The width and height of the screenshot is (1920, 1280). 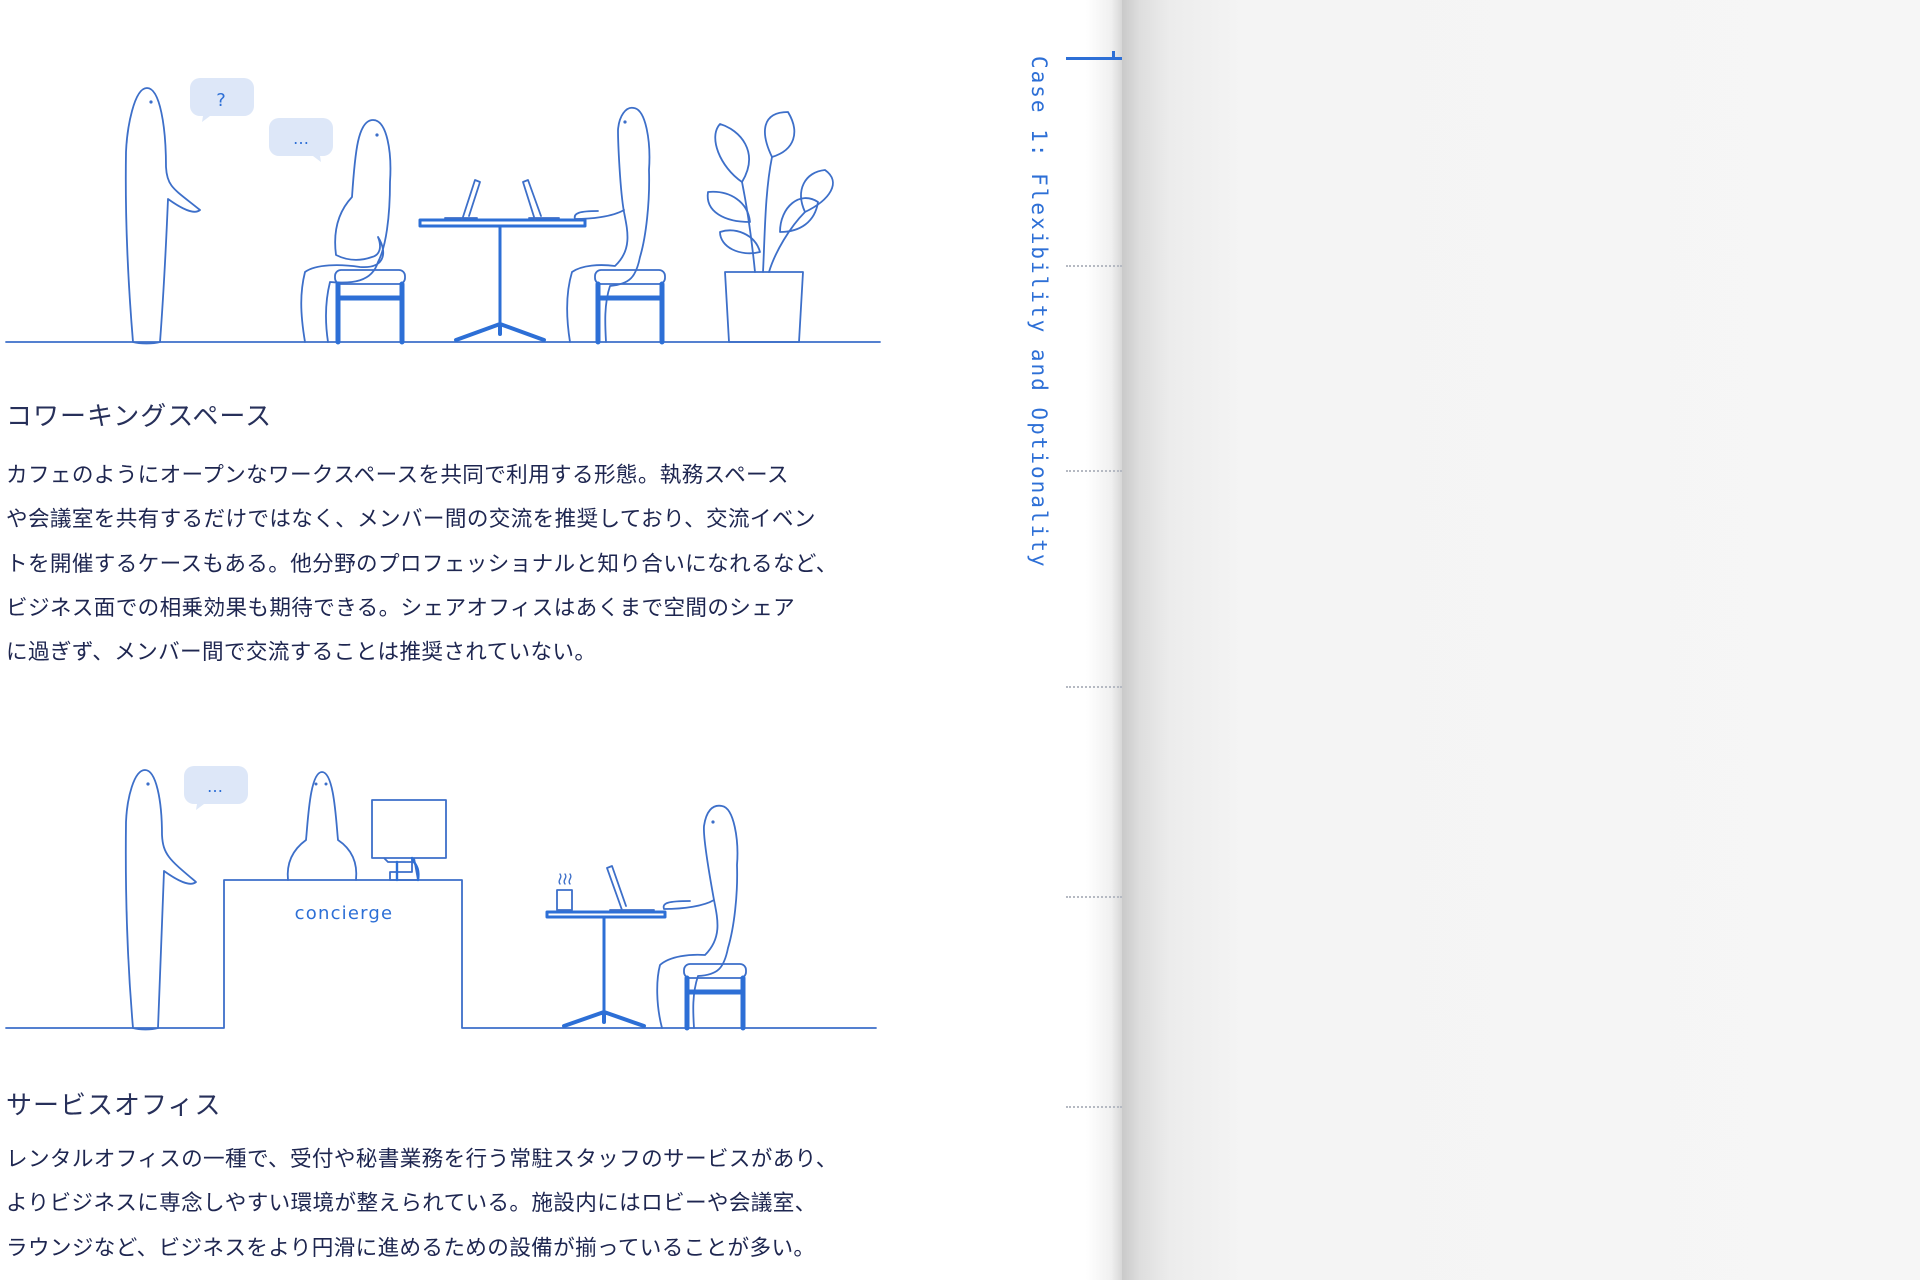 I want to click on monitor, so click(x=409, y=840).